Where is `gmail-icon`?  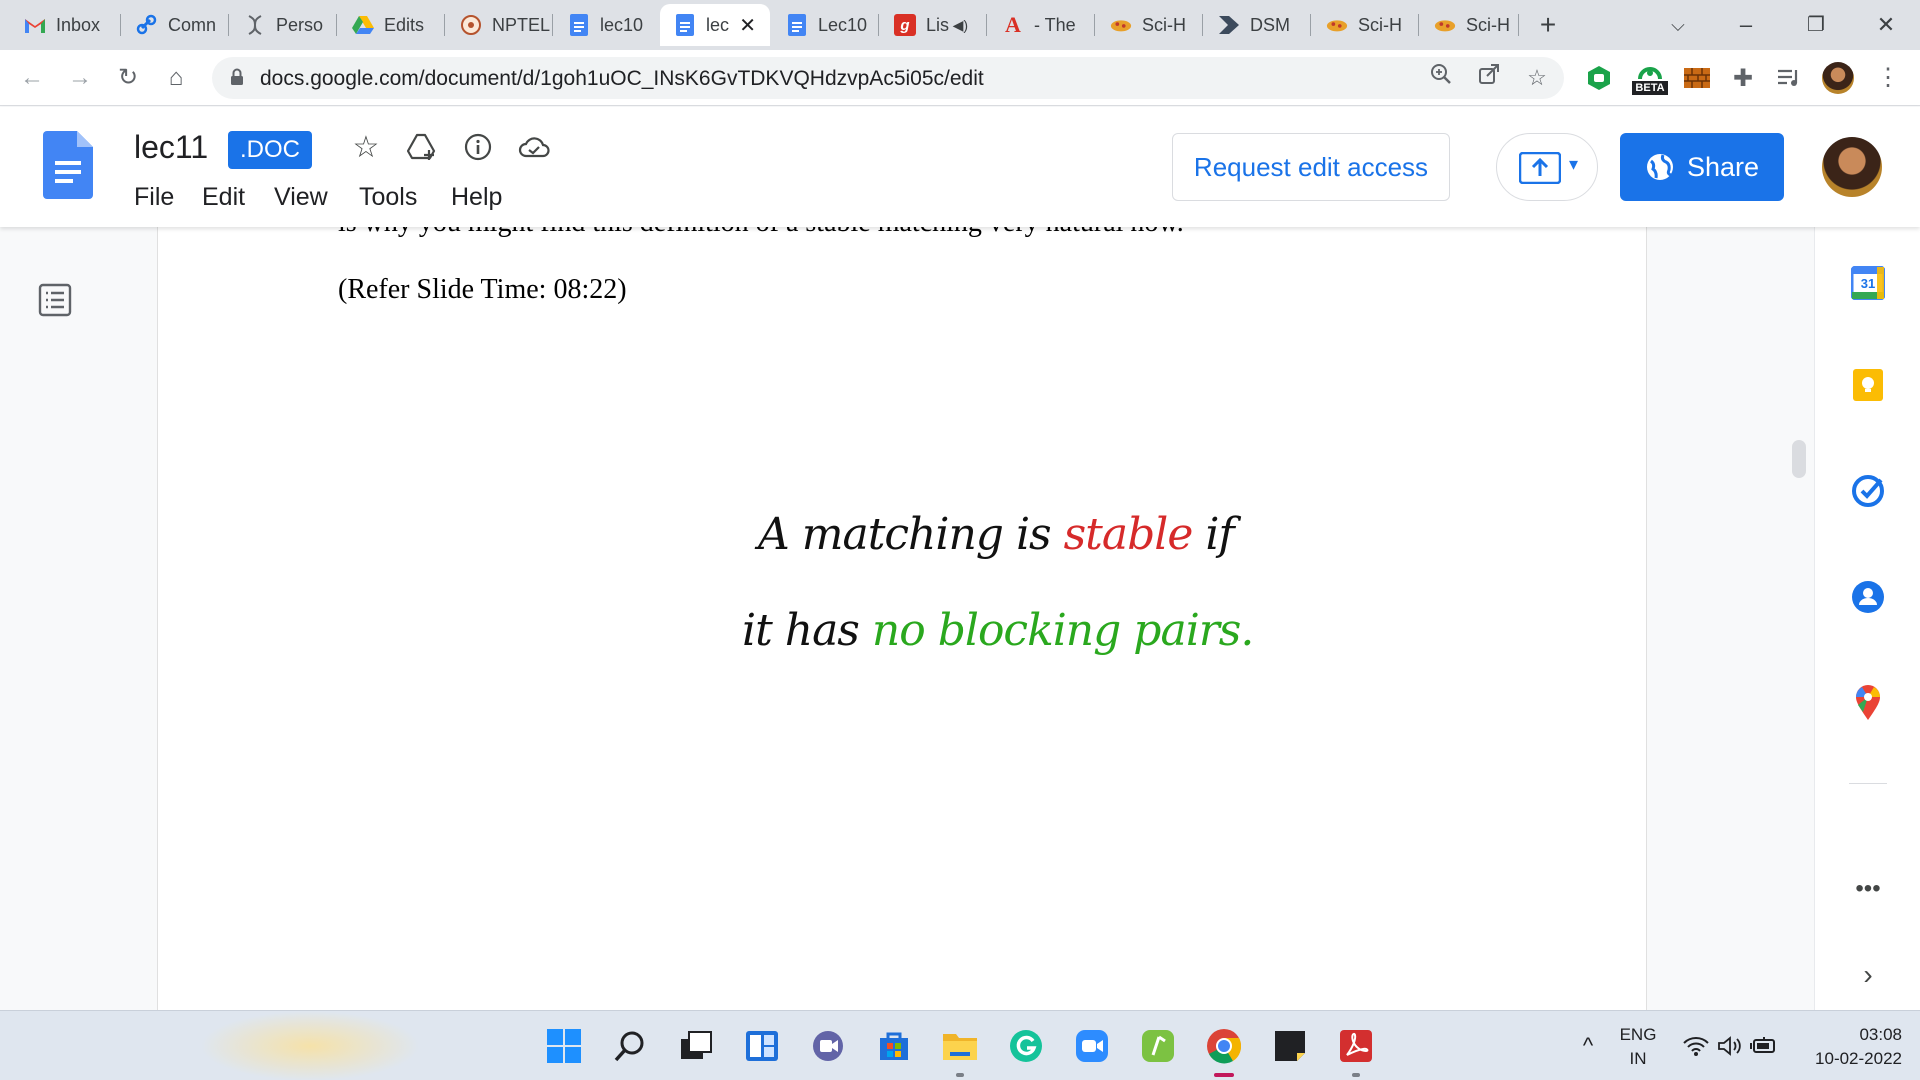 gmail-icon is located at coordinates (35, 25).